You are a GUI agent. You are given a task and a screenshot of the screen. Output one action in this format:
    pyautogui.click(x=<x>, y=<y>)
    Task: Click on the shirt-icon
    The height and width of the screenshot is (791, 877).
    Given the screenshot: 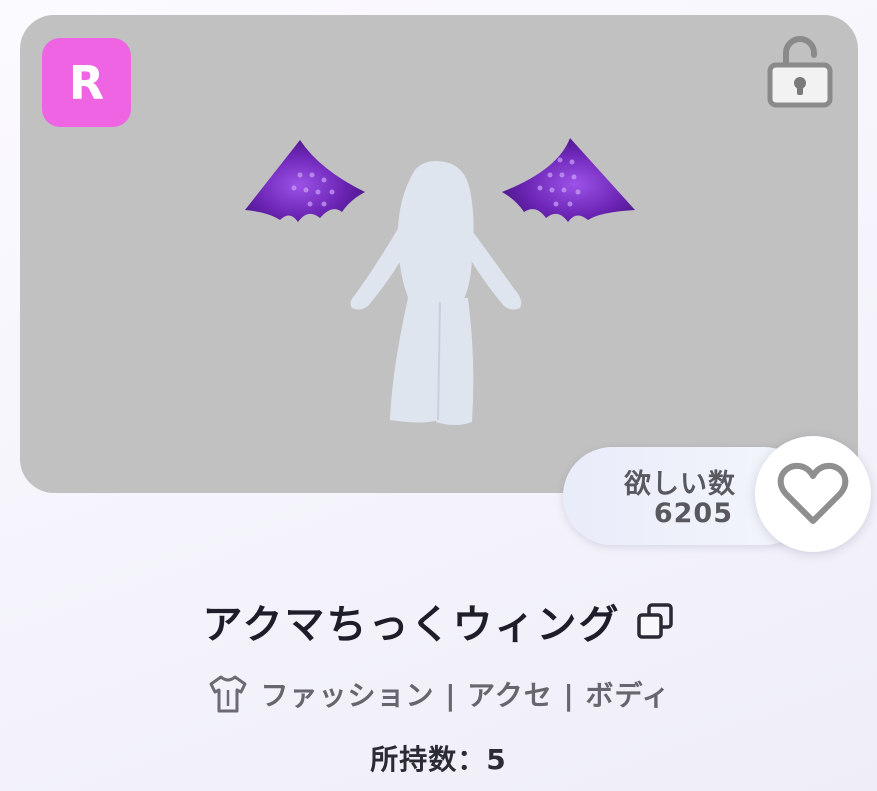 What is the action you would take?
    pyautogui.click(x=228, y=694)
    